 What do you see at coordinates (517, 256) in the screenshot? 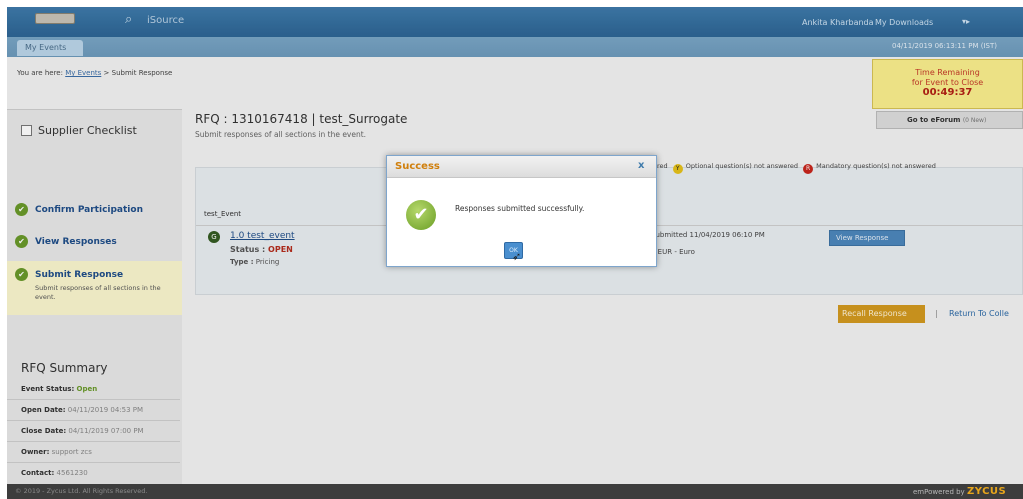
I see `mouse-cursor-icon: ➶` at bounding box center [517, 256].